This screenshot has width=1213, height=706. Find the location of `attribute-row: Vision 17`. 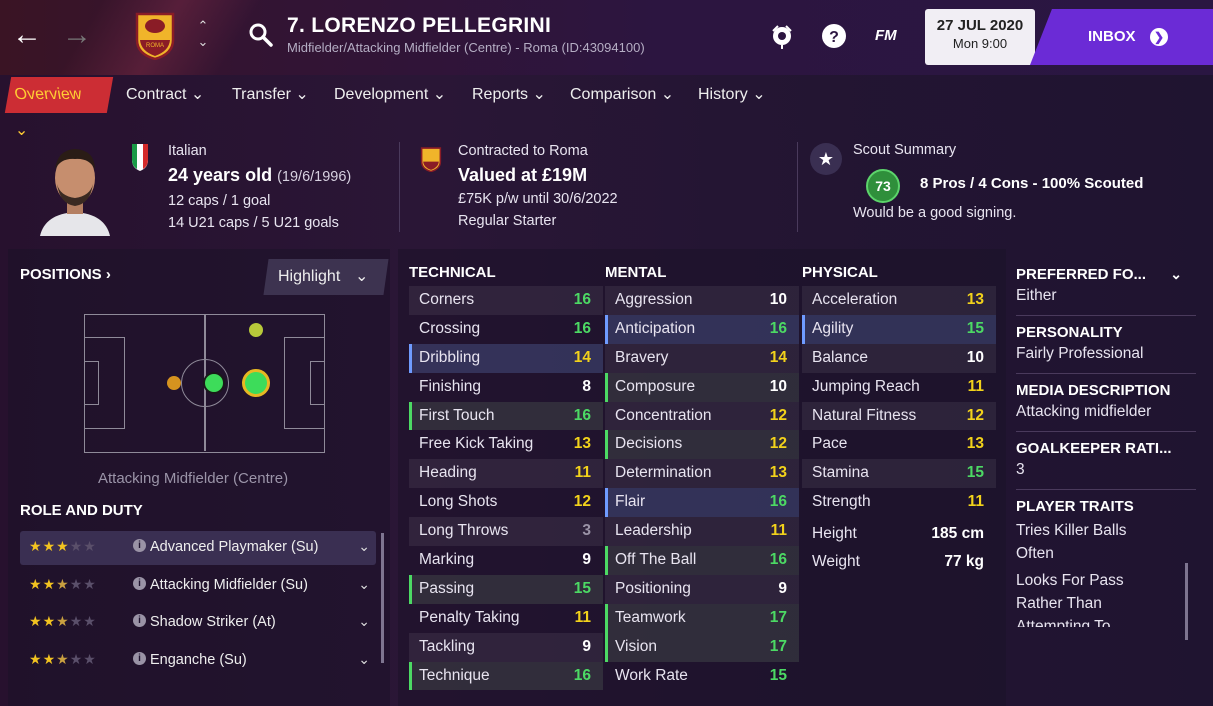

attribute-row: Vision 17 is located at coordinates (702, 647).